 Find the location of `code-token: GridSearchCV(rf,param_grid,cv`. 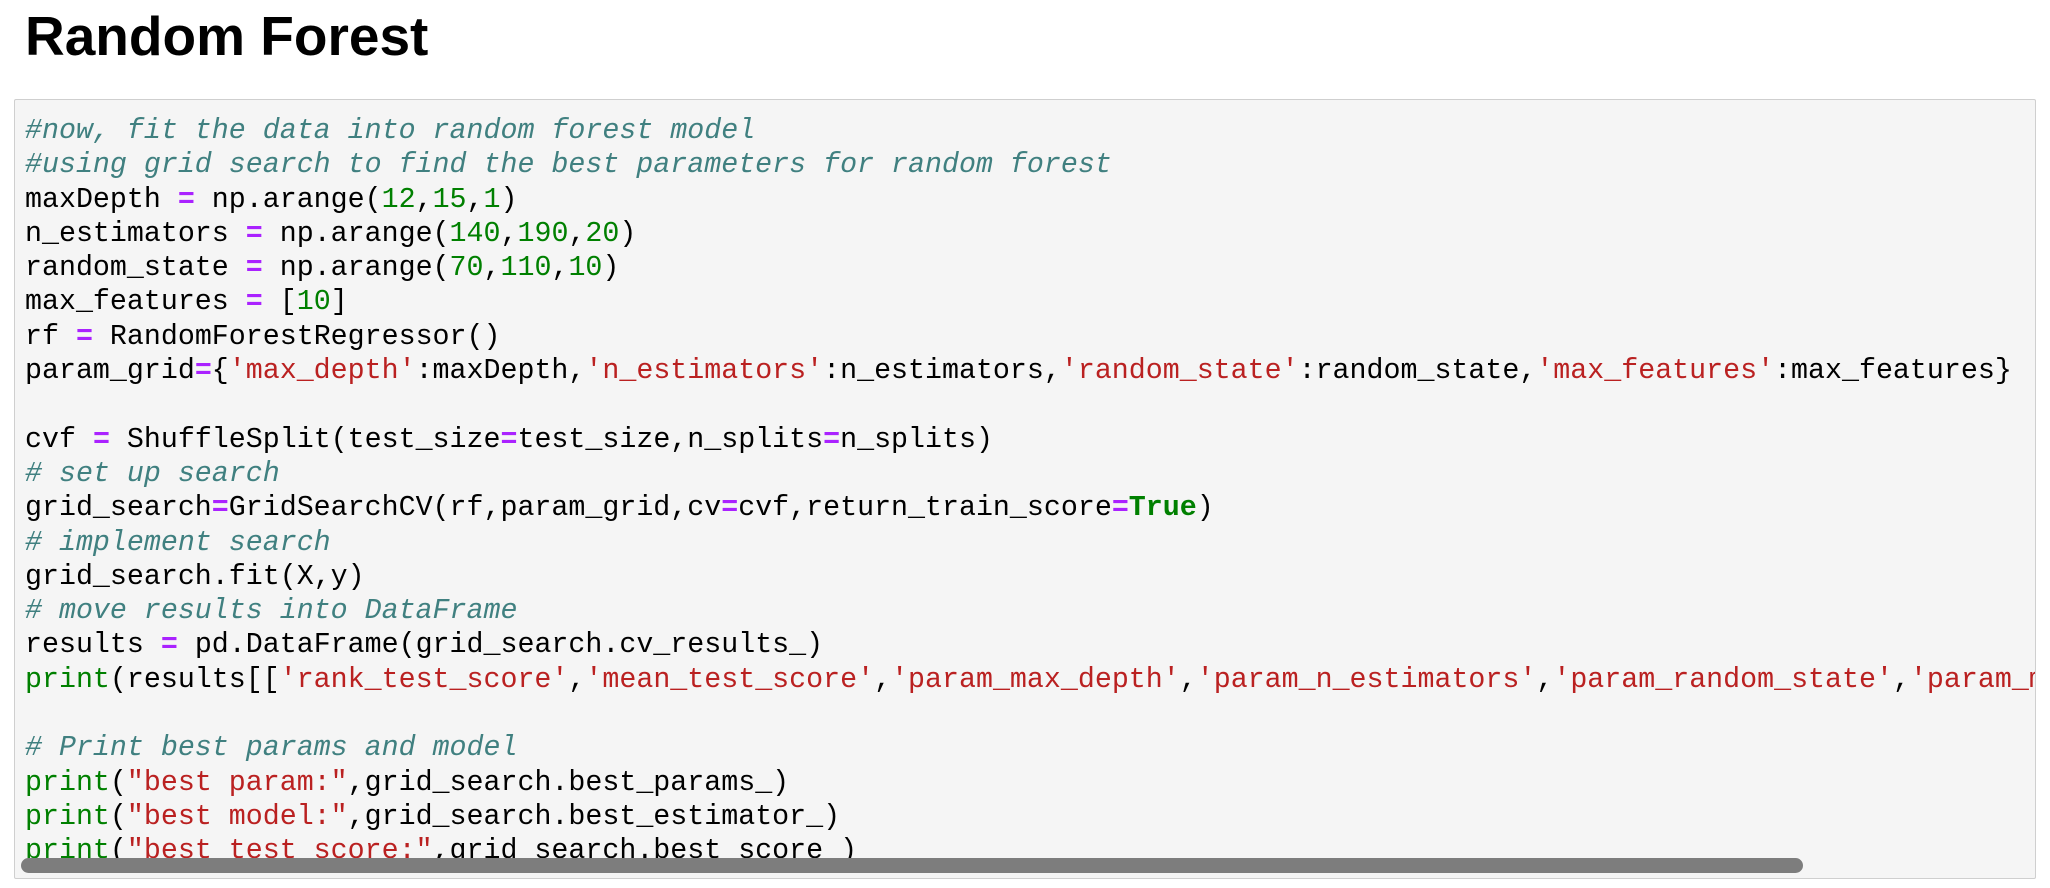

code-token: GridSearchCV(rf,param_grid,cv is located at coordinates (475, 508).